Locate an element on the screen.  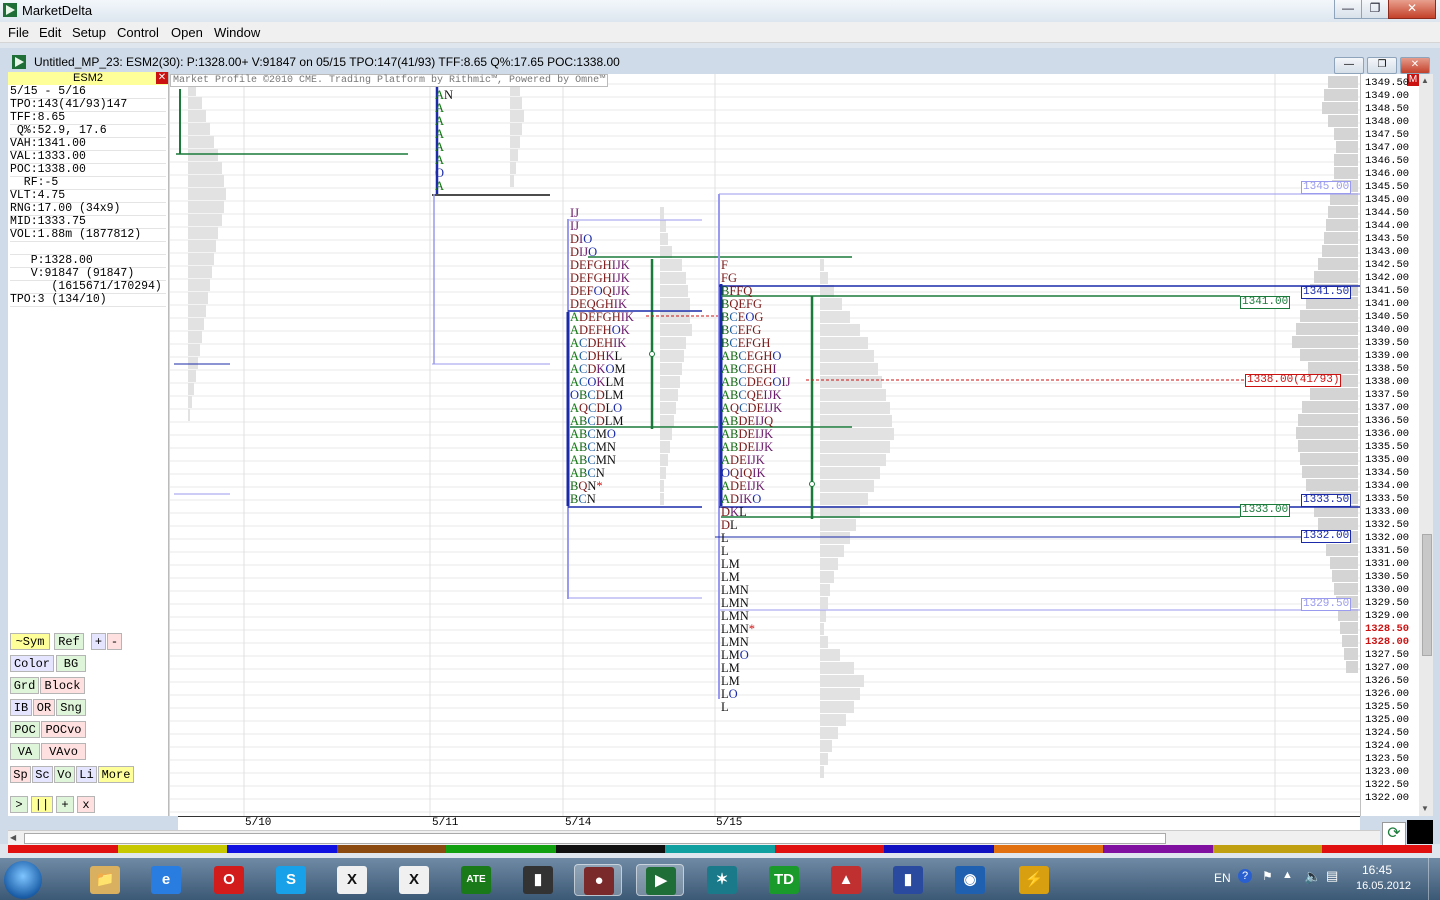
show-desktop-button is located at coordinates (1434, 879).